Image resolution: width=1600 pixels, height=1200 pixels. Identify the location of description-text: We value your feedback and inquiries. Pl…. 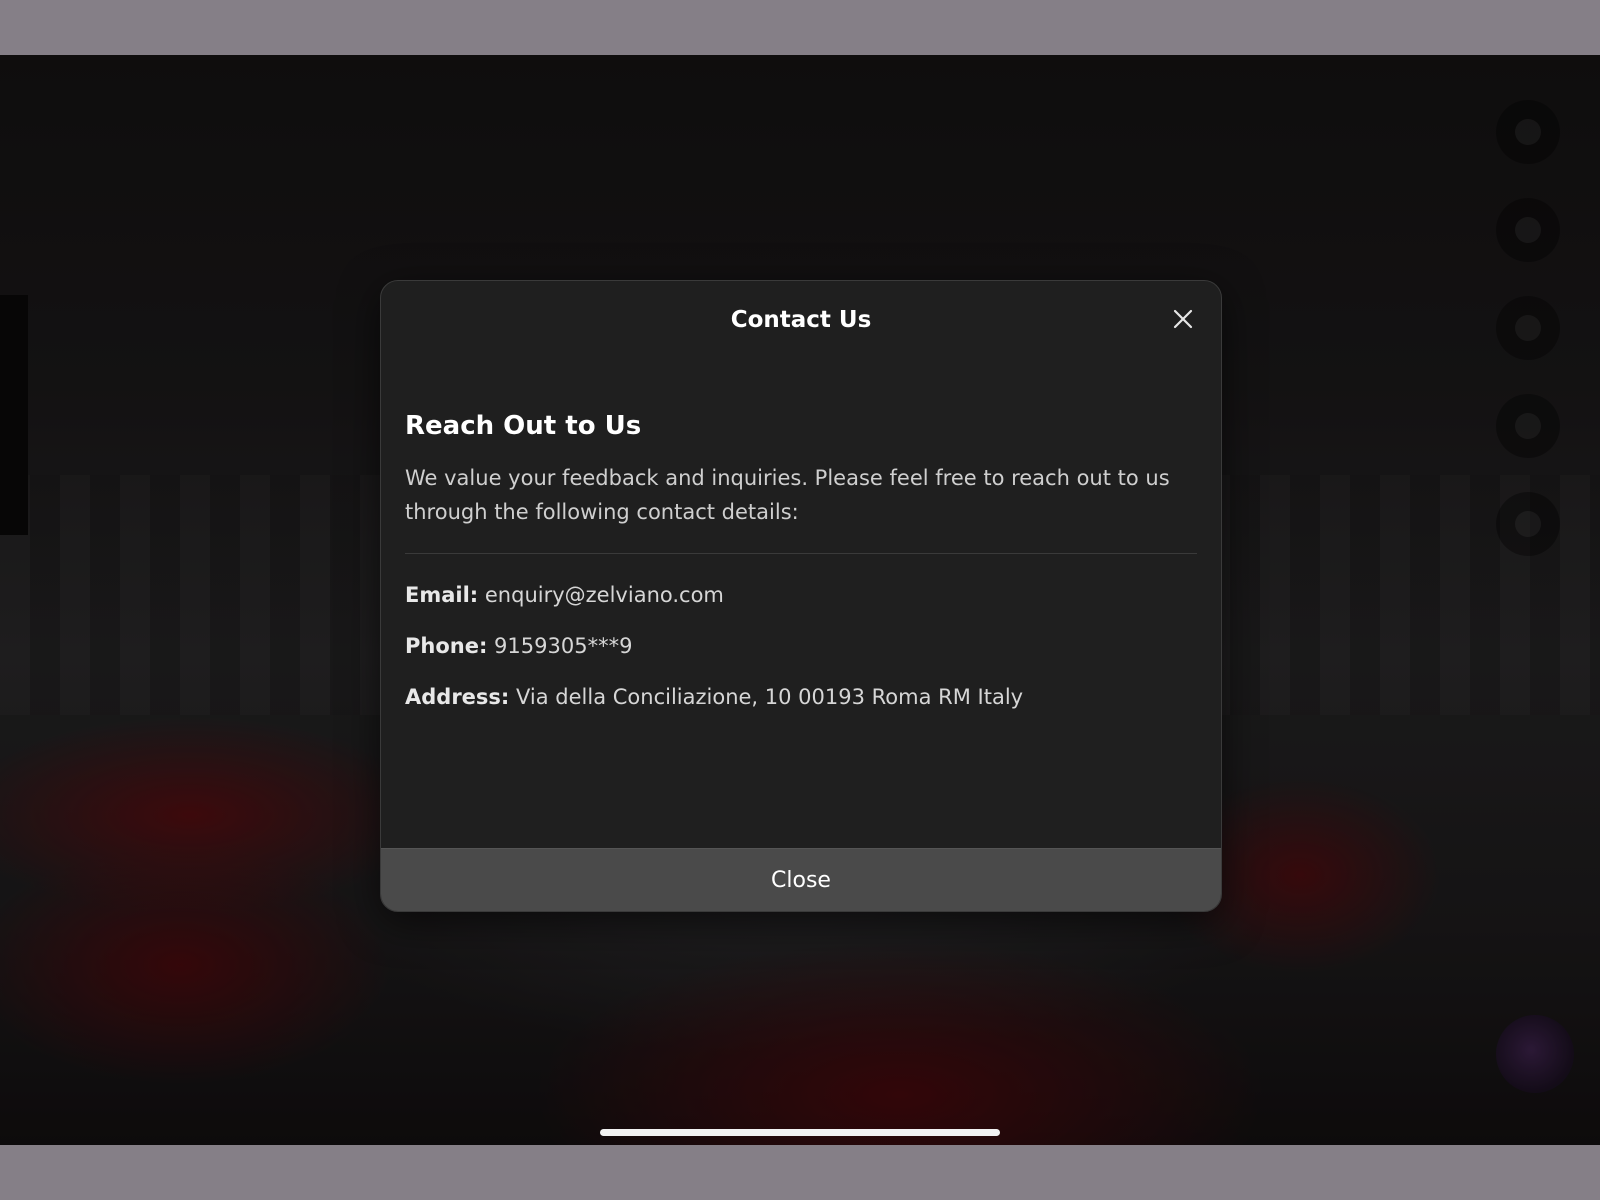
(787, 495).